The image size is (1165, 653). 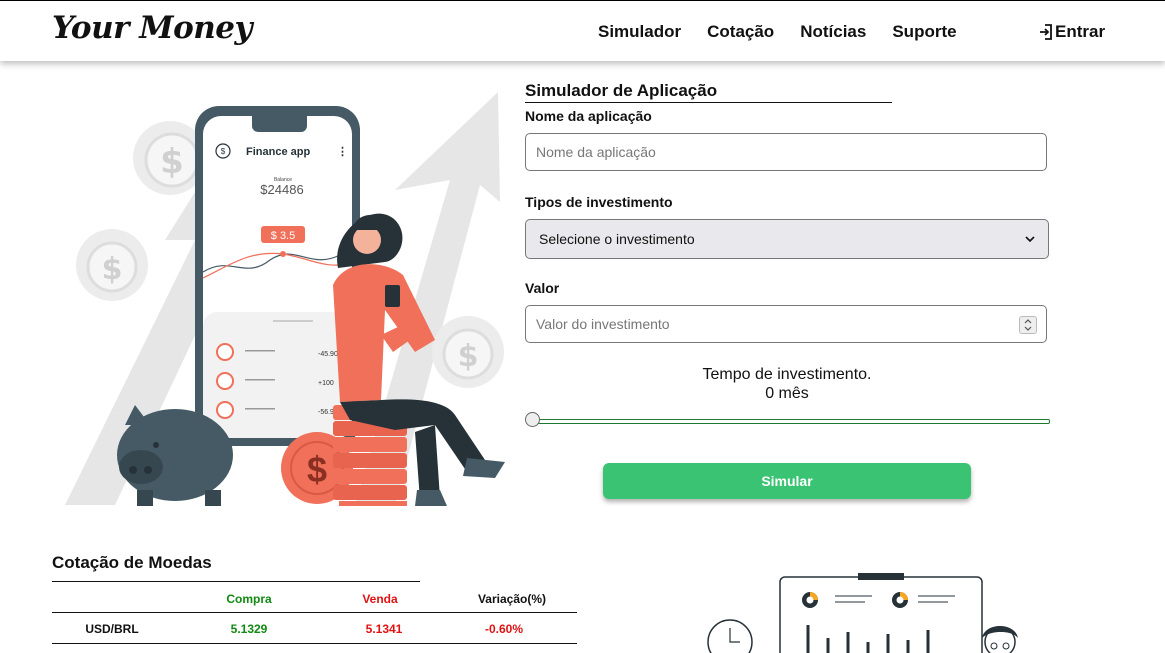 I want to click on row-1-value: -45.90, so click(x=328, y=354).